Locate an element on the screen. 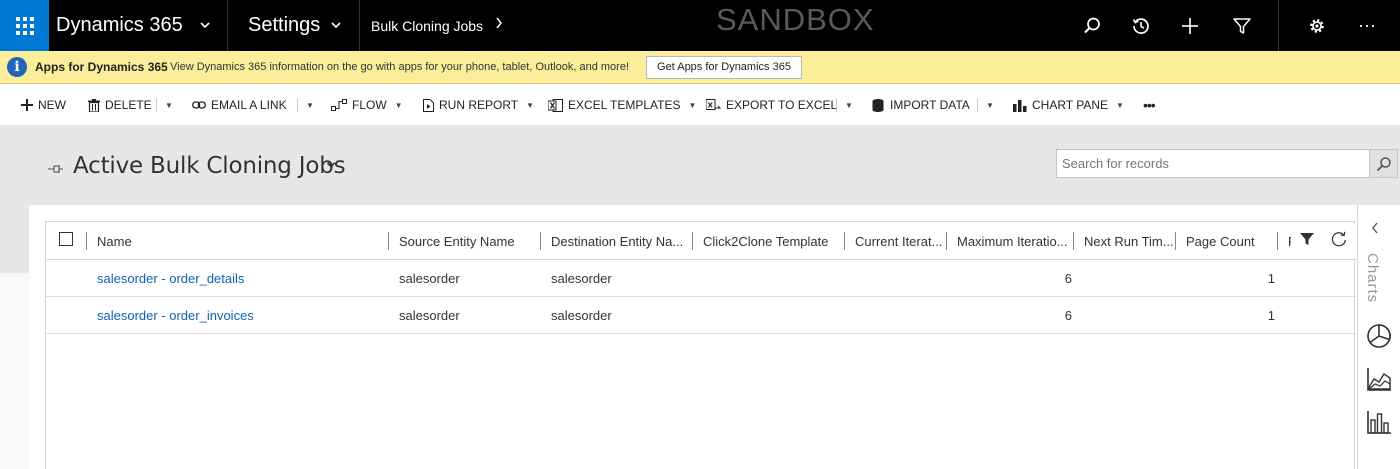 The image size is (1400, 469). email-link-label: EMAIL A LINK is located at coordinates (249, 105).